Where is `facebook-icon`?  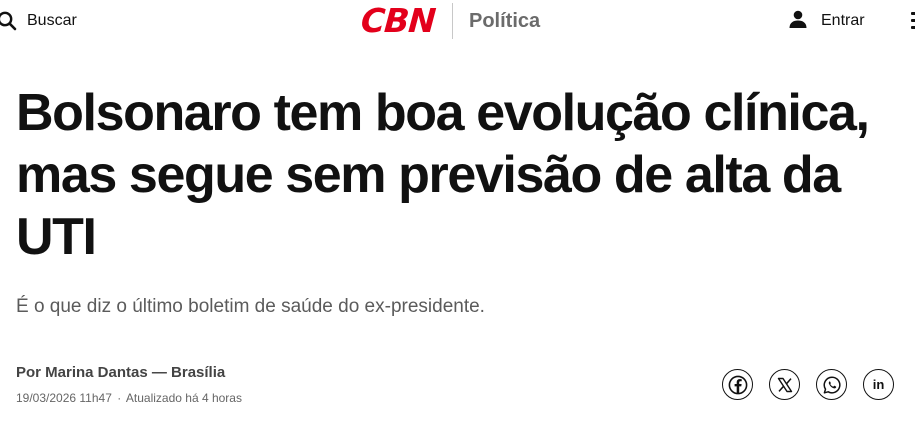 facebook-icon is located at coordinates (738, 385).